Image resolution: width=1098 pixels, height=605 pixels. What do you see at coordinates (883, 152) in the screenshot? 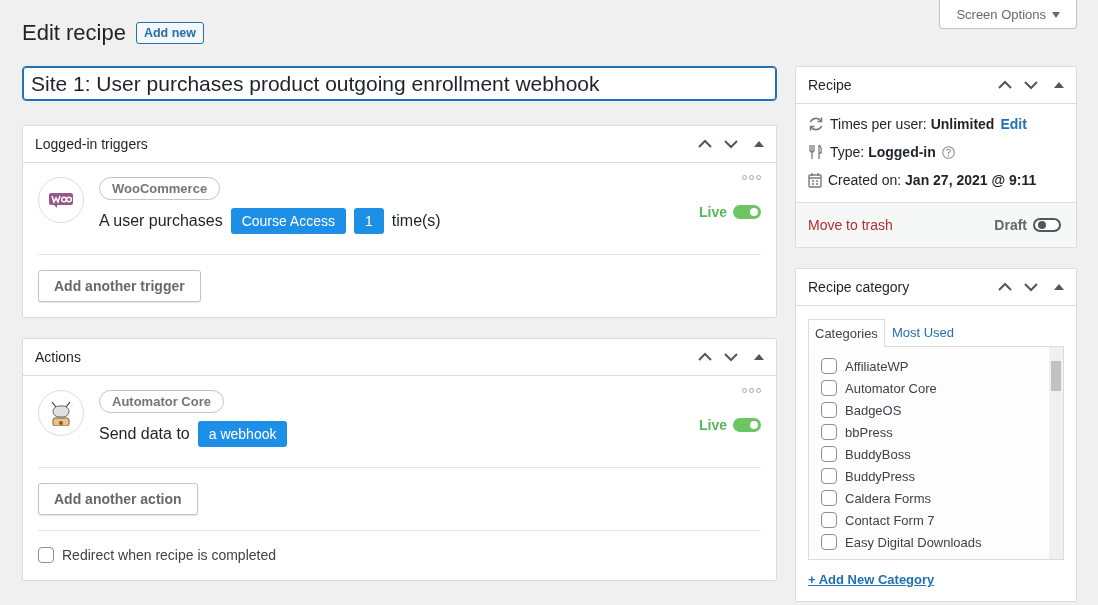
I see `recipe-info: Type: Logged-in` at bounding box center [883, 152].